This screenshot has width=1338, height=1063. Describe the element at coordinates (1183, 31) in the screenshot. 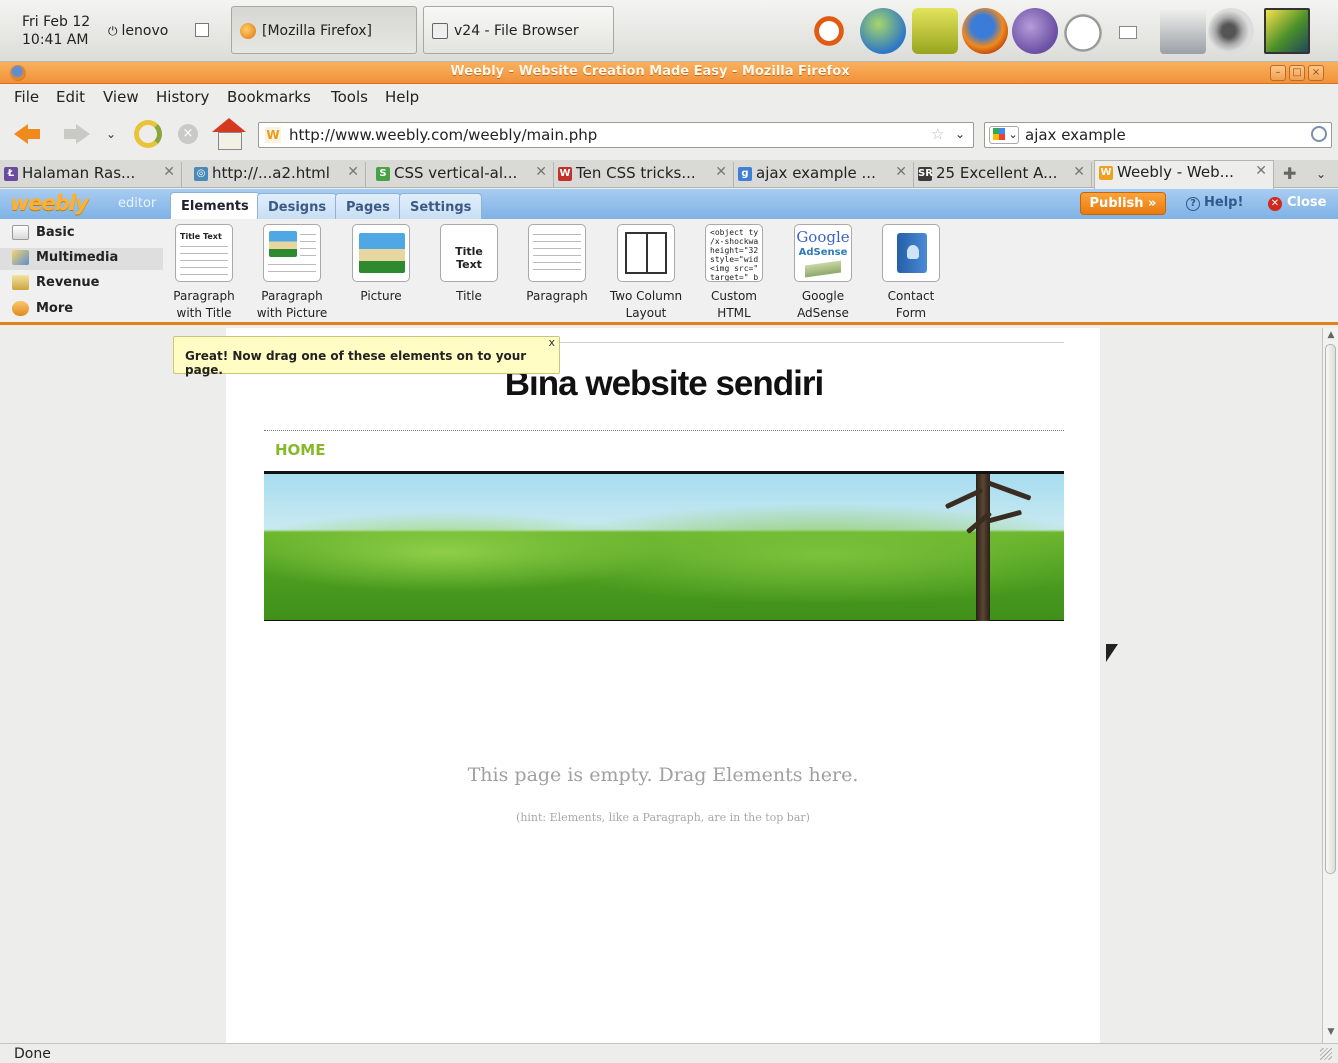

I see `network-icon` at that location.